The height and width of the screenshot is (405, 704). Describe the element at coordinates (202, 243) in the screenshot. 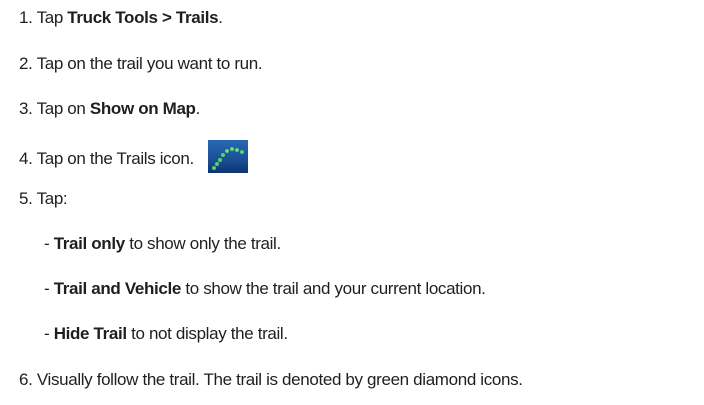

I see `option-description: to show only the trail.` at that location.